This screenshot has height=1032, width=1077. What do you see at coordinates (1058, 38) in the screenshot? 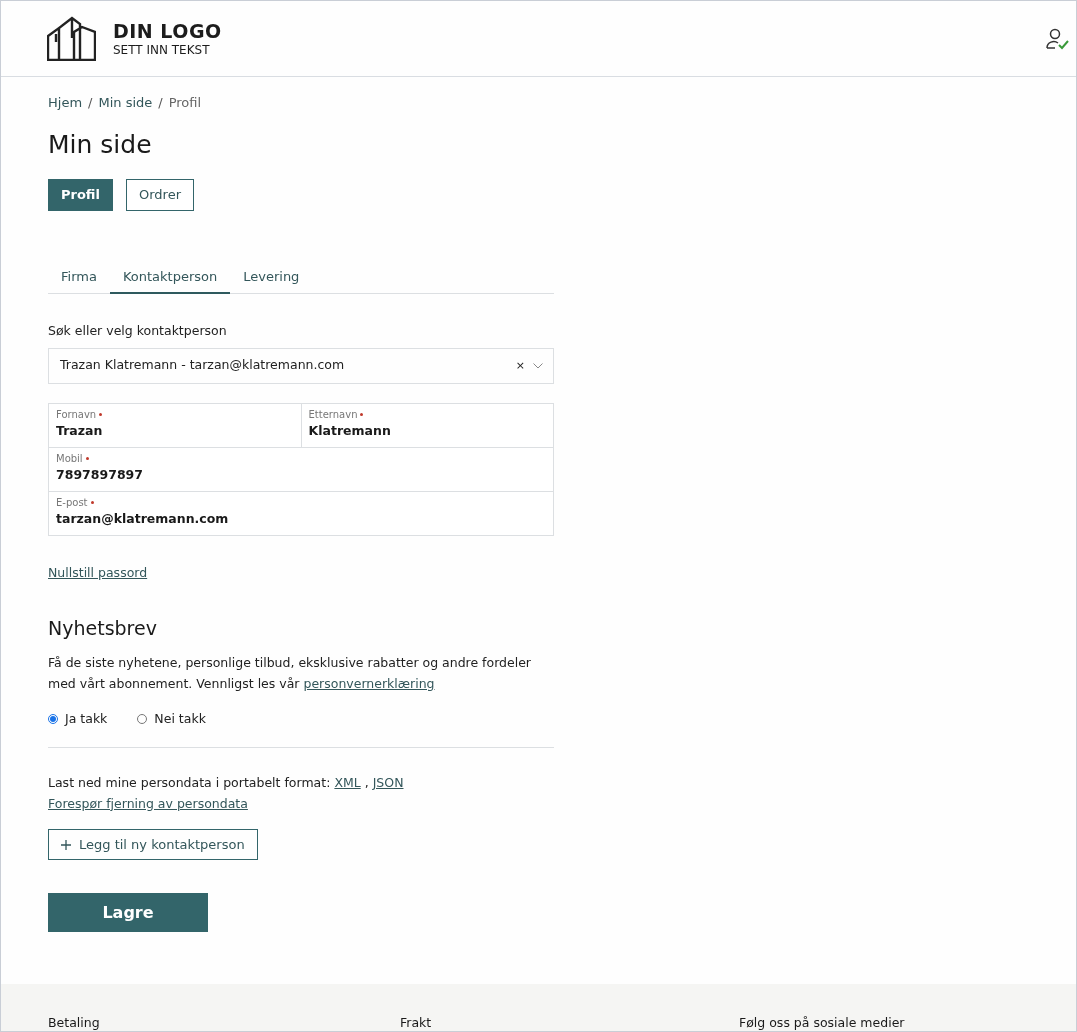
I see `user-check-icon` at bounding box center [1058, 38].